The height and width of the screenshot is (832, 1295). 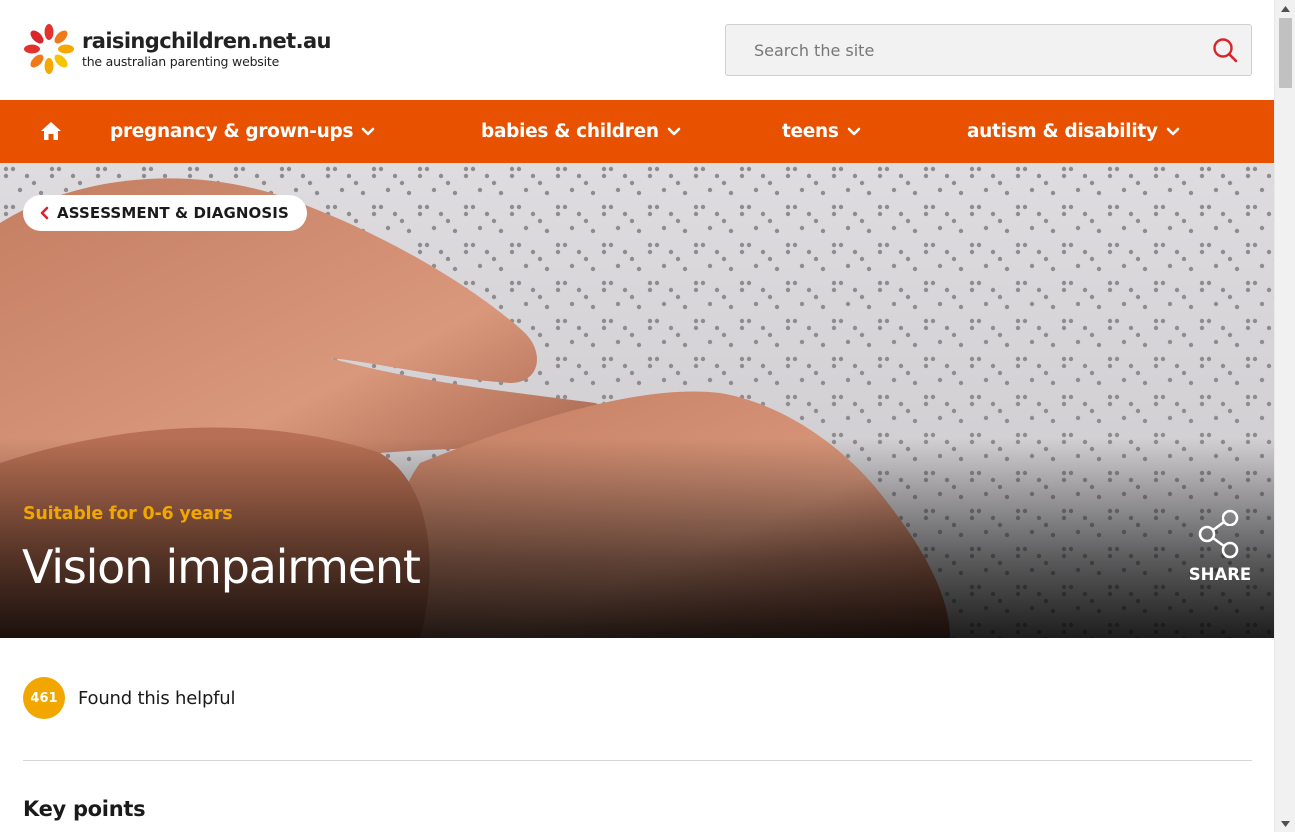 What do you see at coordinates (962, 50) in the screenshot?
I see `search-input` at bounding box center [962, 50].